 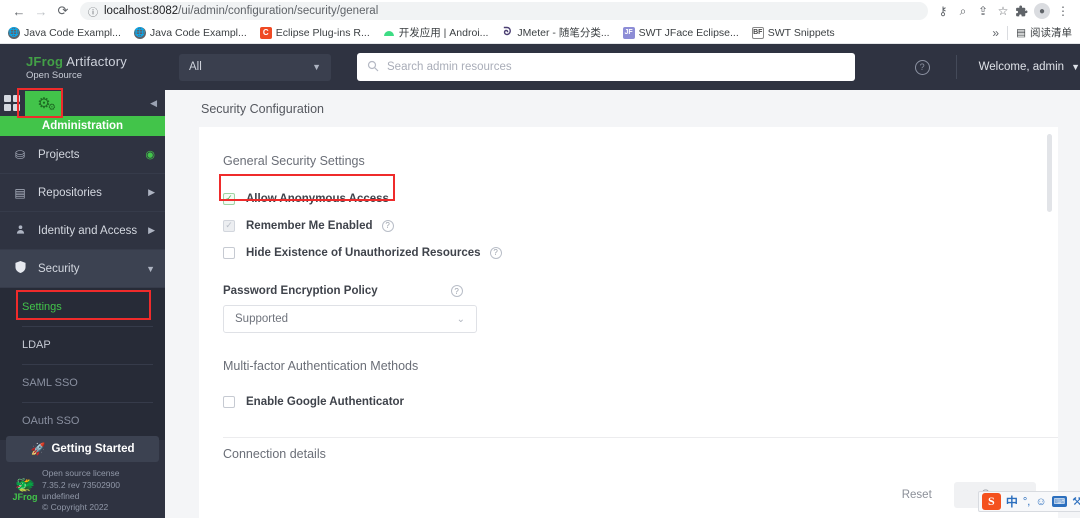 I want to click on sidebar-item-security: Security ▼, so click(x=82, y=269).